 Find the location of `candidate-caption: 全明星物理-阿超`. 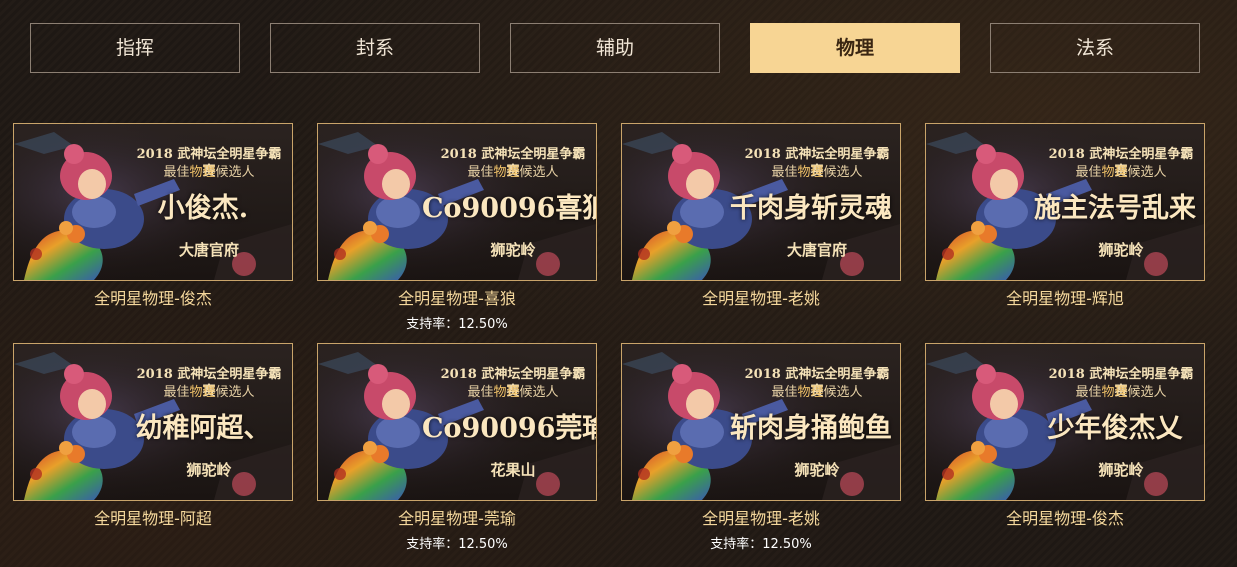

candidate-caption: 全明星物理-阿超 is located at coordinates (153, 519).